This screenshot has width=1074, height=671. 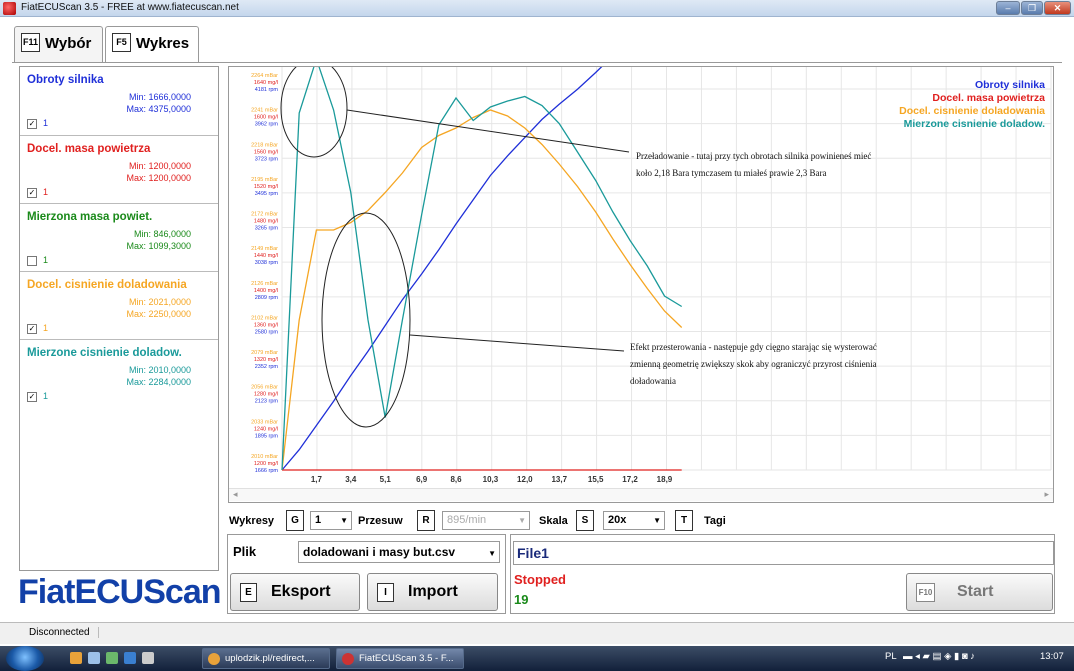 What do you see at coordinates (266, 360) in the screenshot?
I see `y-tick-label: 1320 mg/l` at bounding box center [266, 360].